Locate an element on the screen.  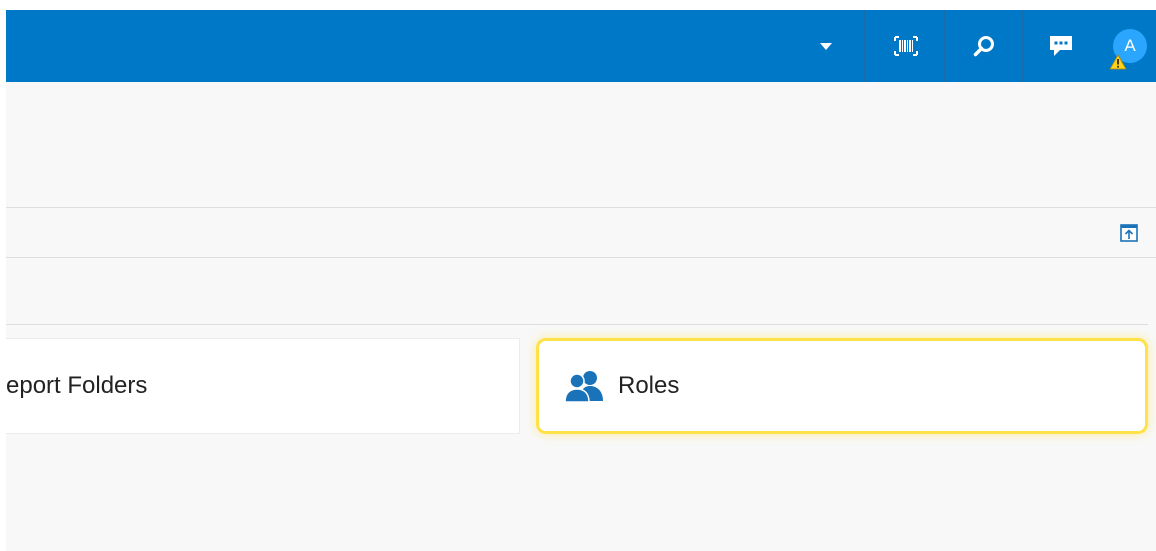
chat-button is located at coordinates (1061, 46).